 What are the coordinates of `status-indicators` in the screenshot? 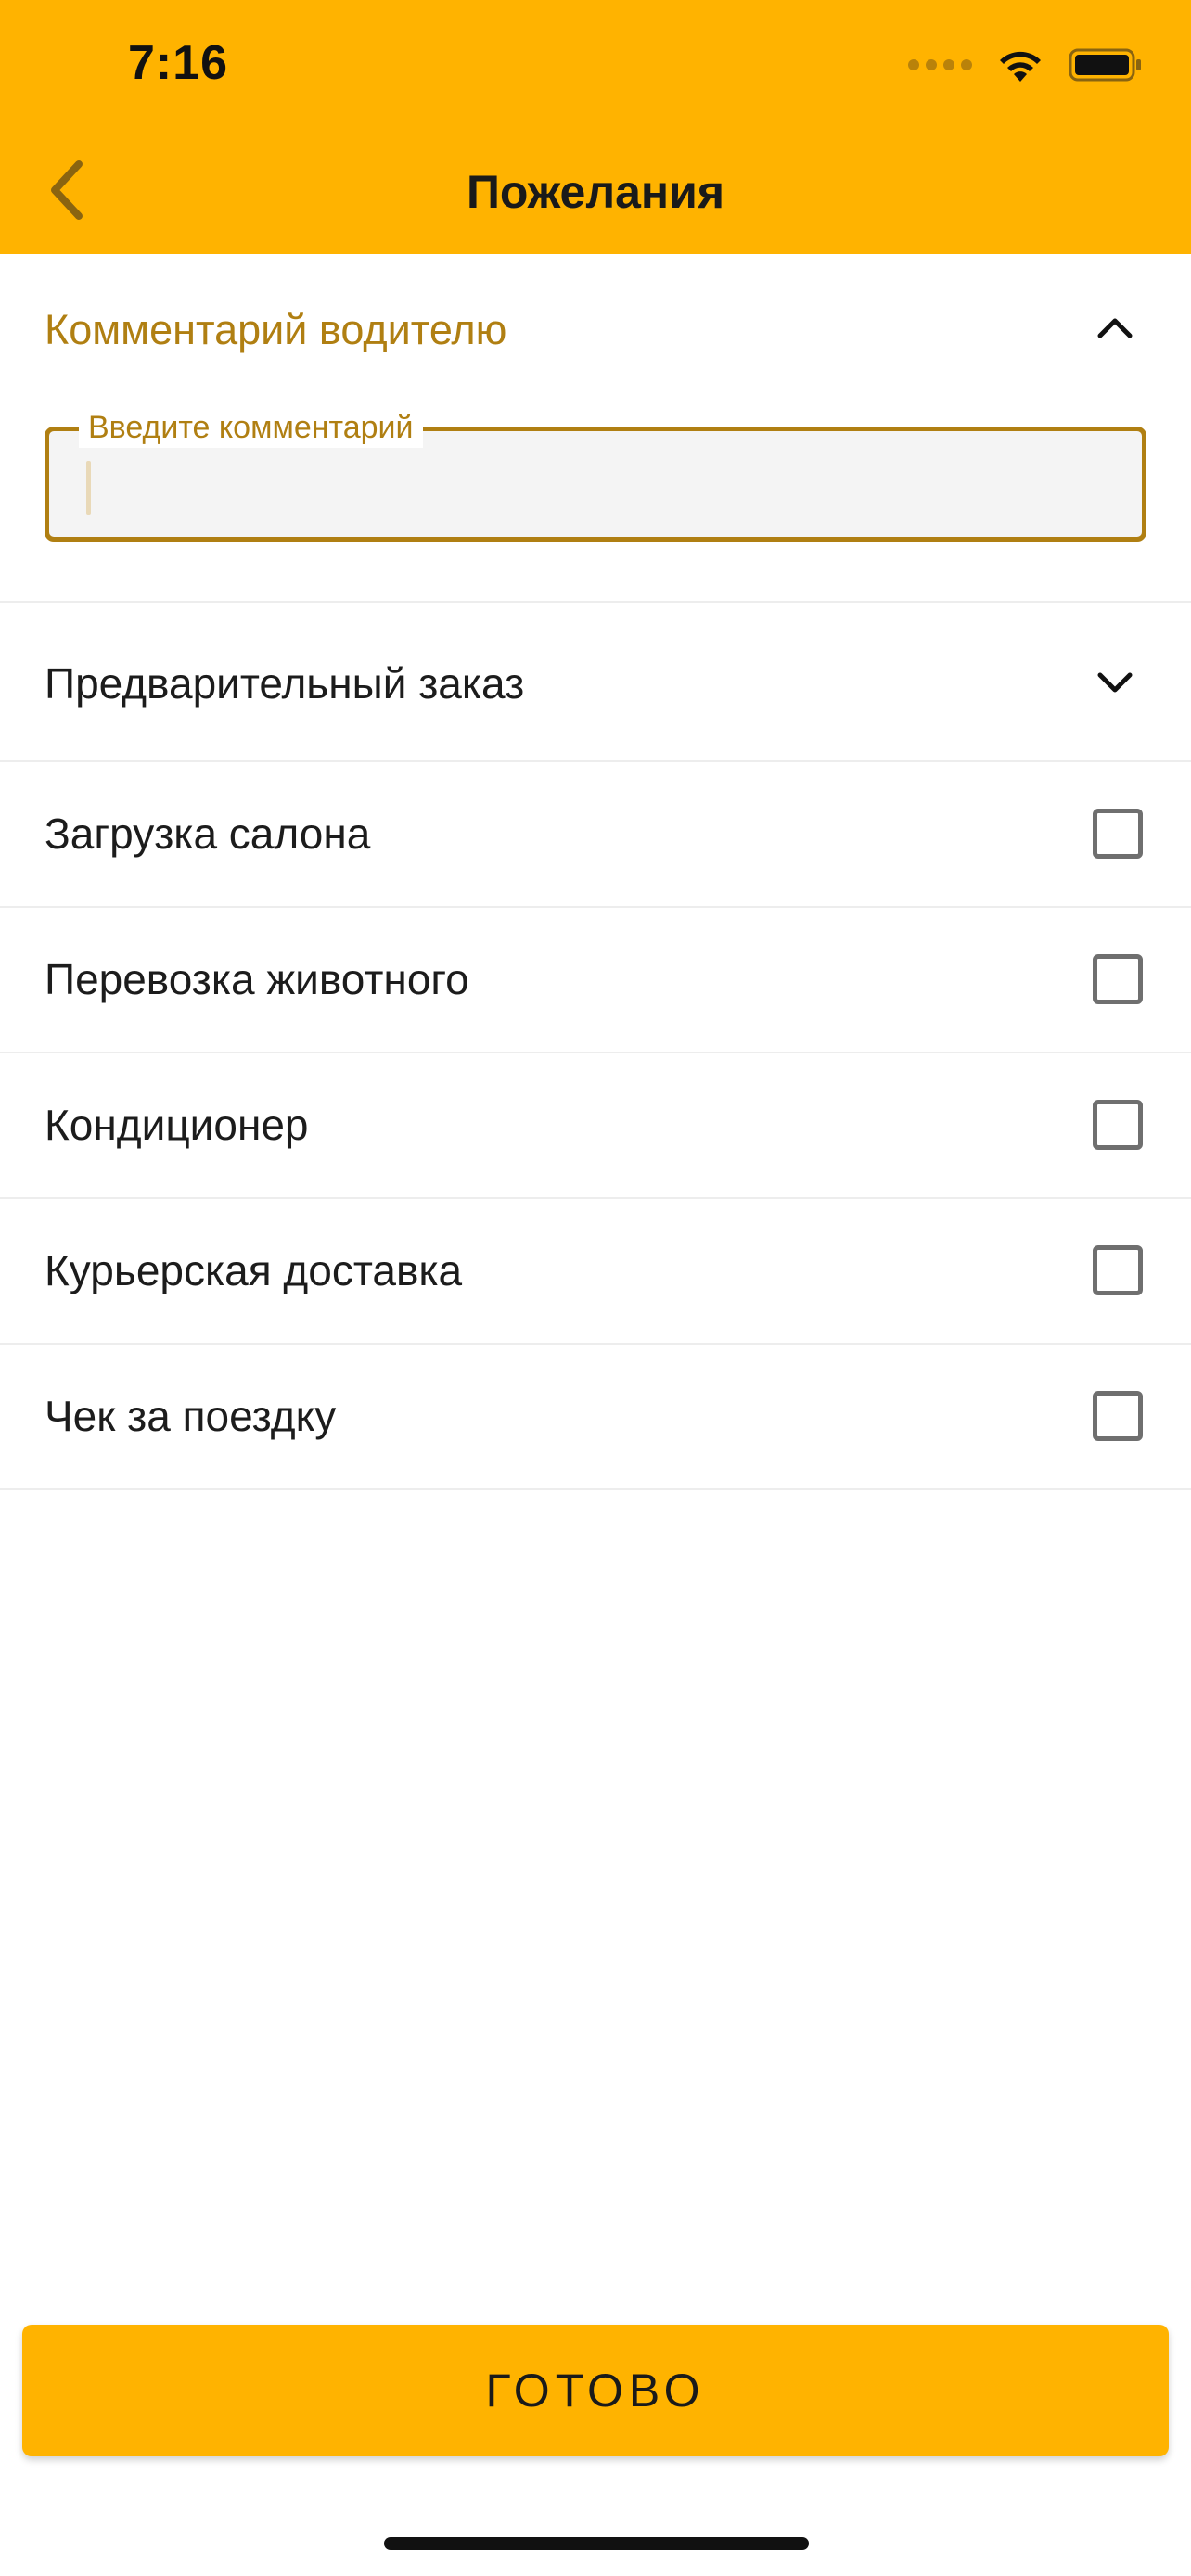 It's located at (1025, 64).